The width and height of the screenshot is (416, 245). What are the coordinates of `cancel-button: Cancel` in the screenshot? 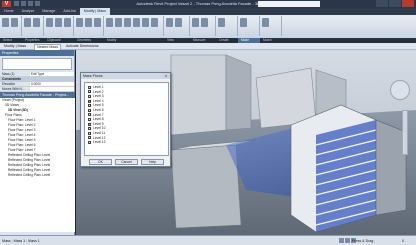 It's located at (126, 162).